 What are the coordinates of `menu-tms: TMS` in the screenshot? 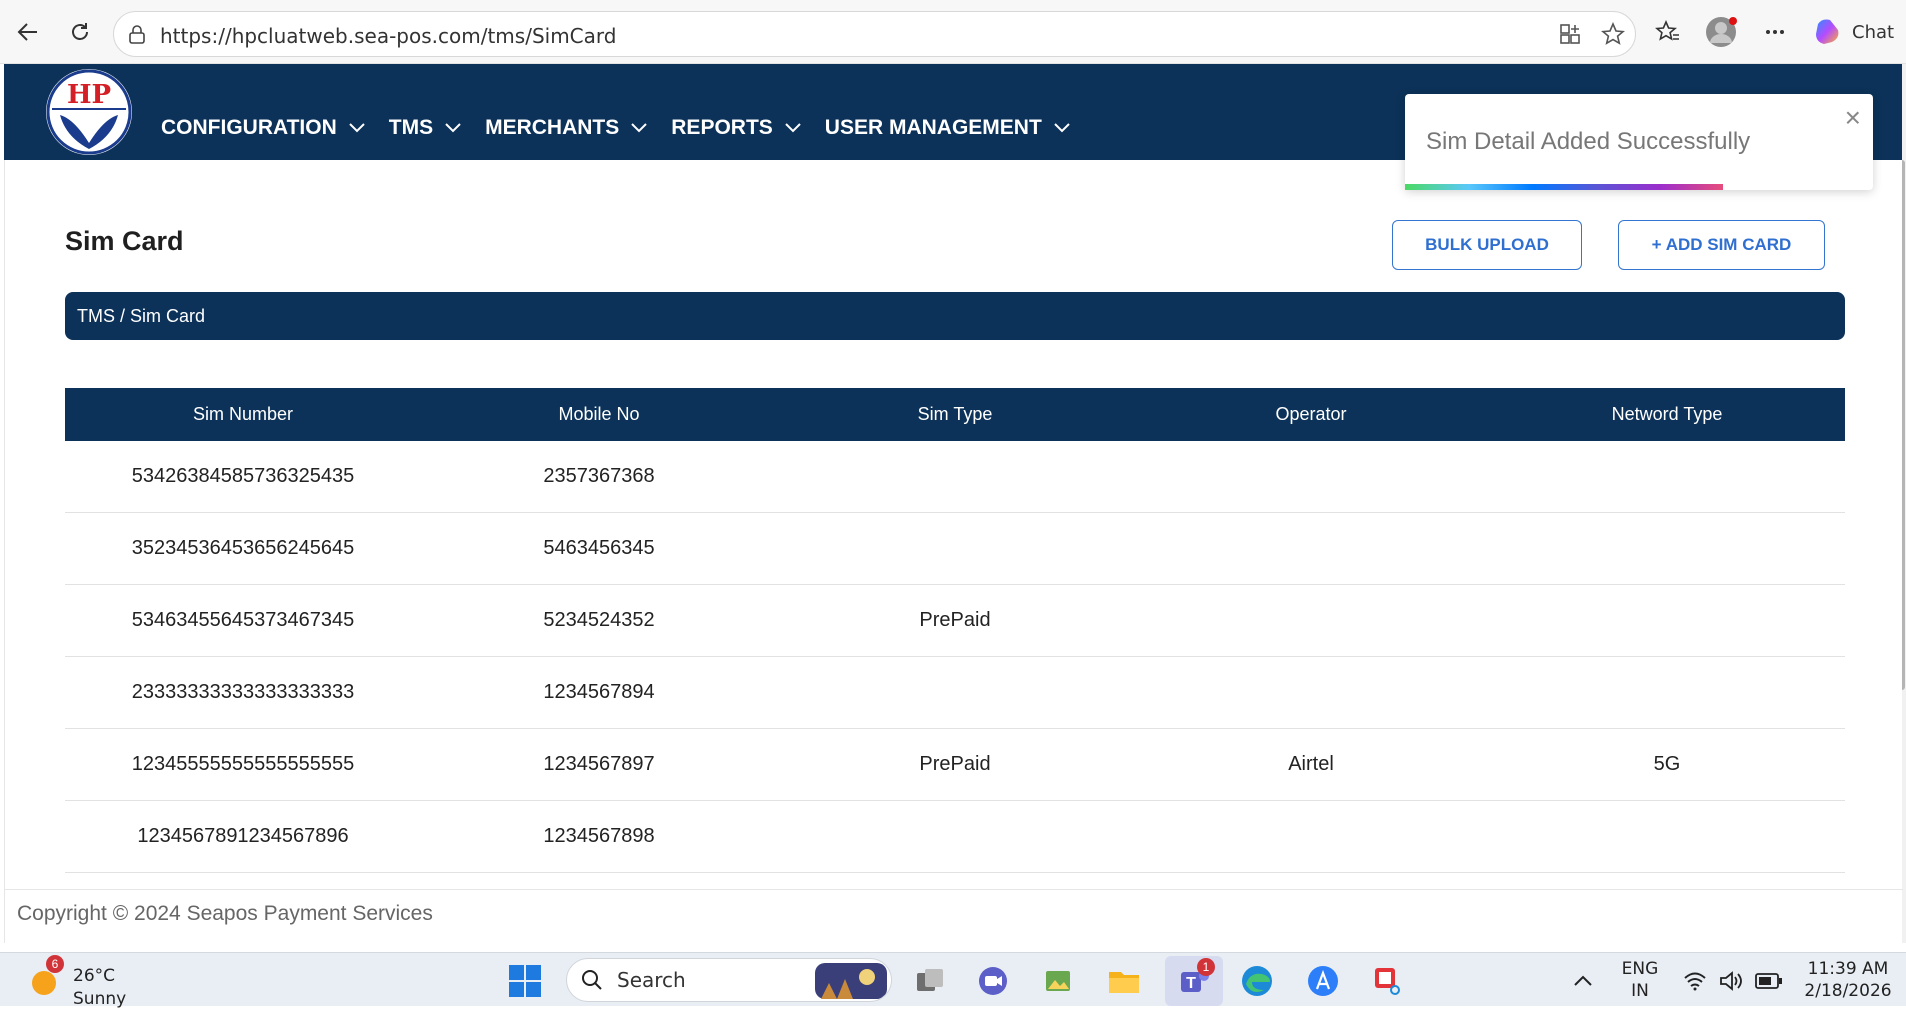 It's located at (425, 128).